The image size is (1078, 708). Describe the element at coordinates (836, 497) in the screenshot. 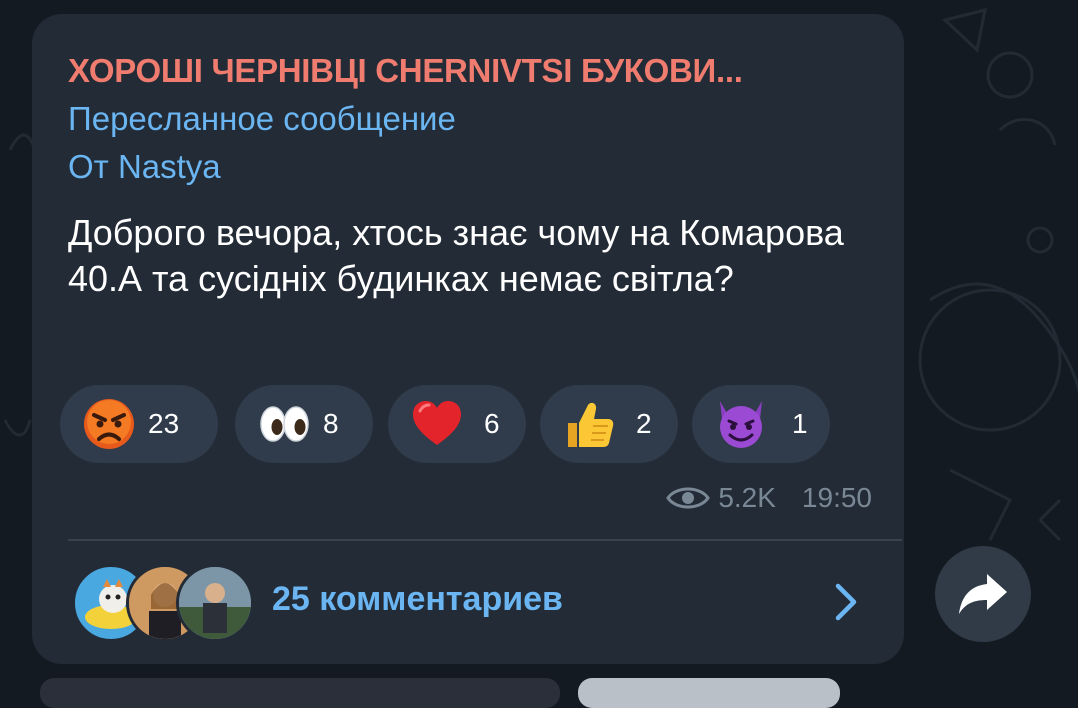

I see `message-time: 19:50` at that location.